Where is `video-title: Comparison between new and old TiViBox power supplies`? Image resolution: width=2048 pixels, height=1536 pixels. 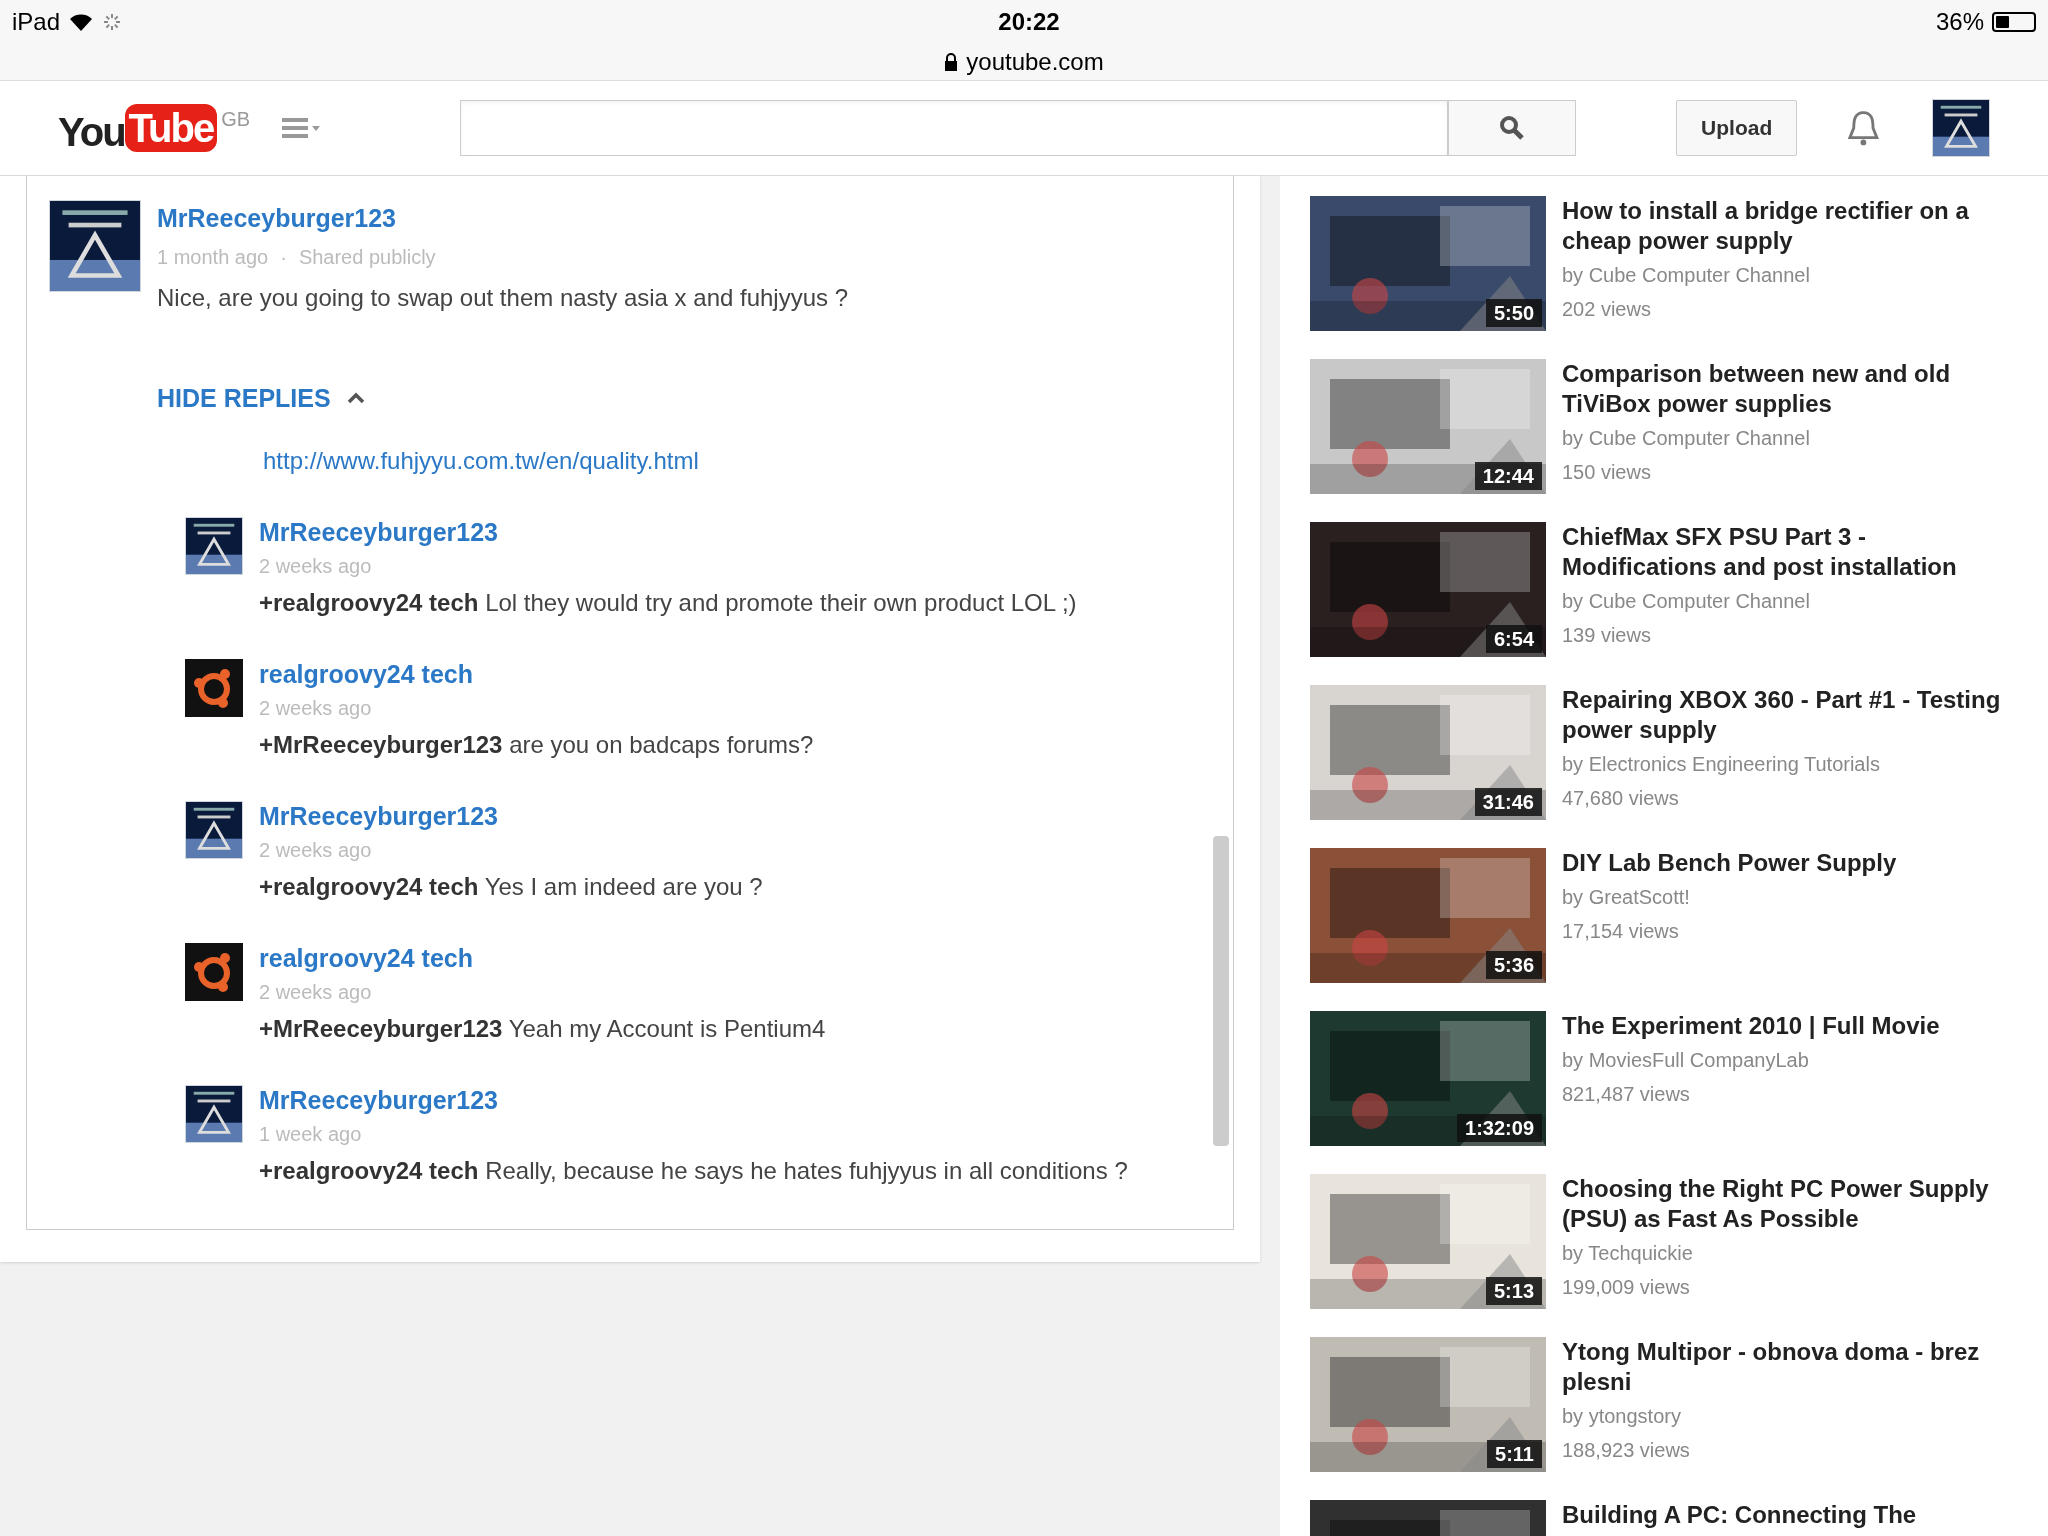
video-title: Comparison between new and old TiViBox power supplies is located at coordinates (1782, 389).